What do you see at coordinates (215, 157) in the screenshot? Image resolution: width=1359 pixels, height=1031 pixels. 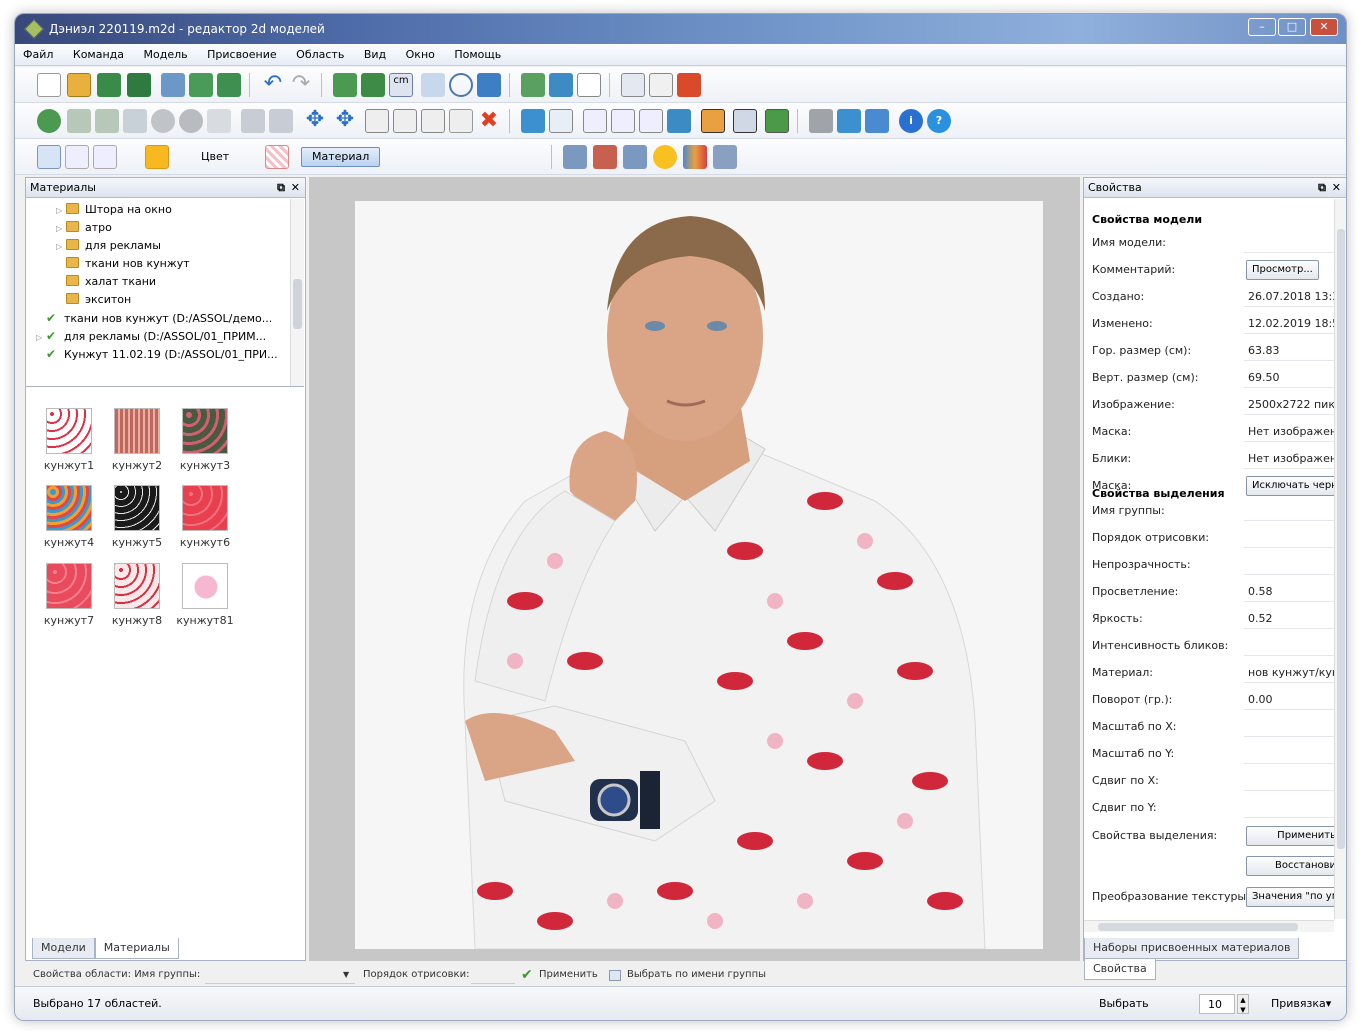 I see `color-label: Цвет` at bounding box center [215, 157].